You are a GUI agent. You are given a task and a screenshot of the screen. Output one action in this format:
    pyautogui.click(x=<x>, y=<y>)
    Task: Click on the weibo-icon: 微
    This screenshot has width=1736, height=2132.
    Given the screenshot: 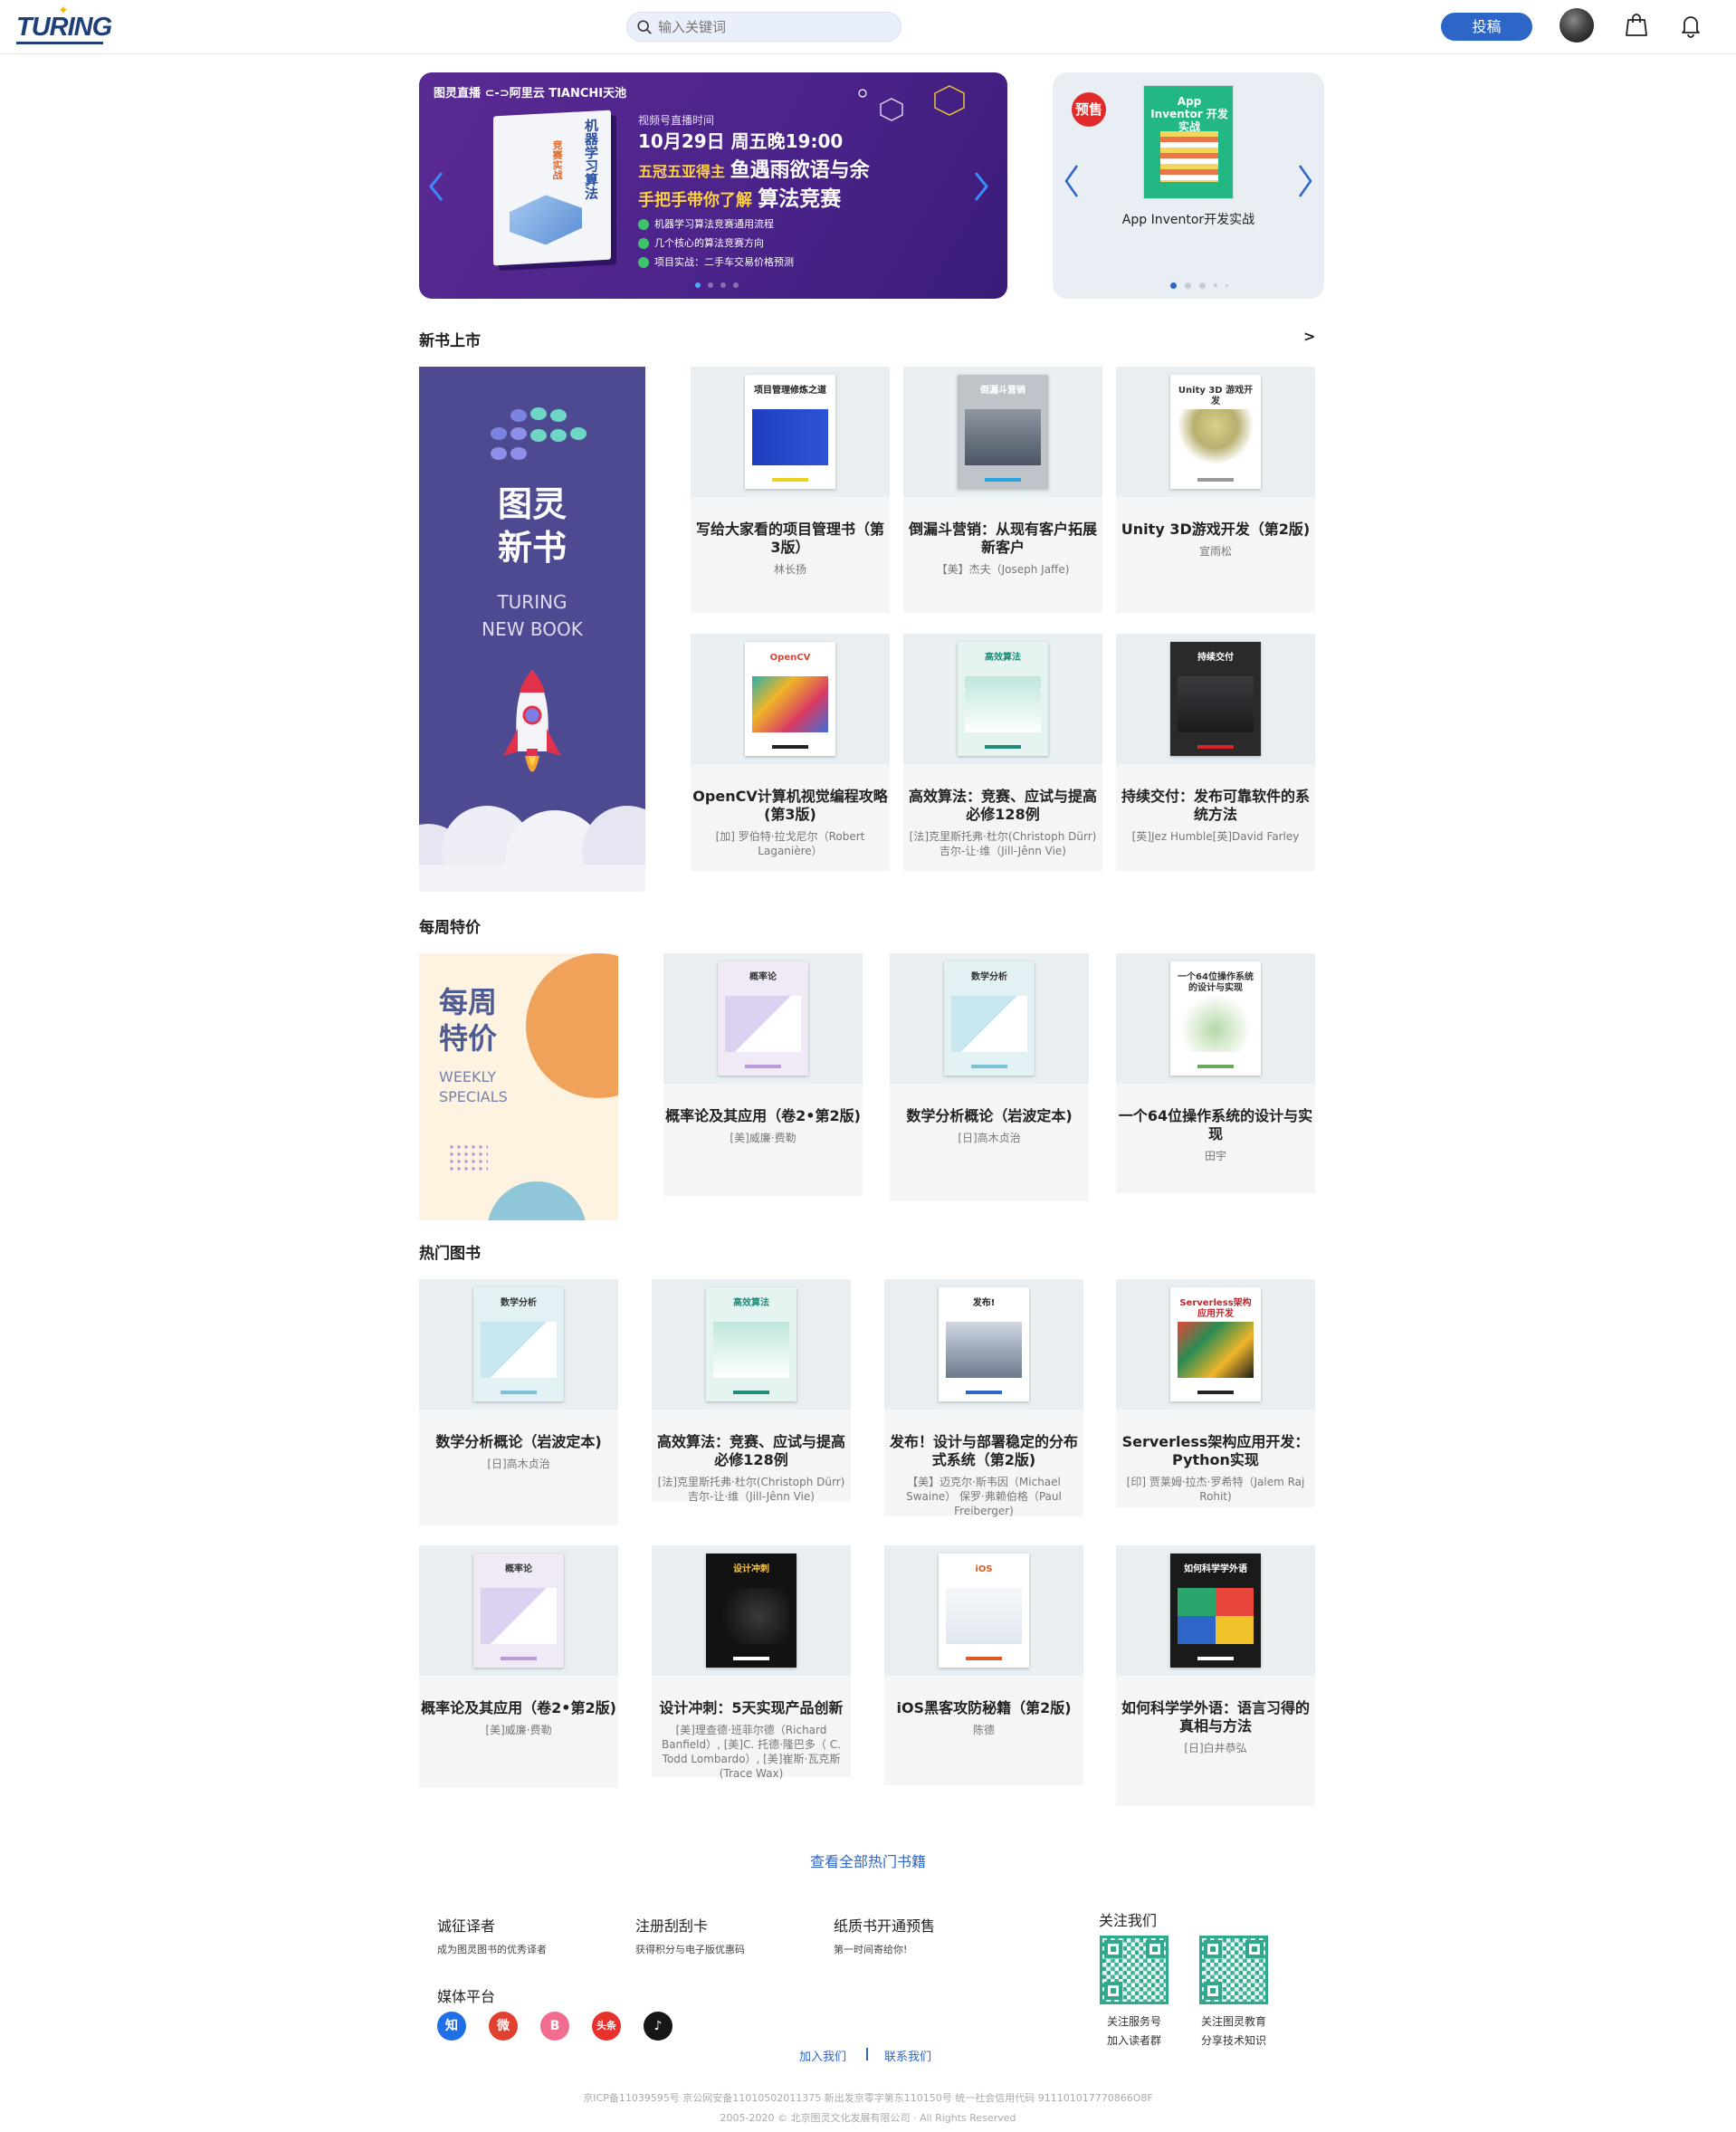 What is the action you would take?
    pyautogui.click(x=503, y=2027)
    